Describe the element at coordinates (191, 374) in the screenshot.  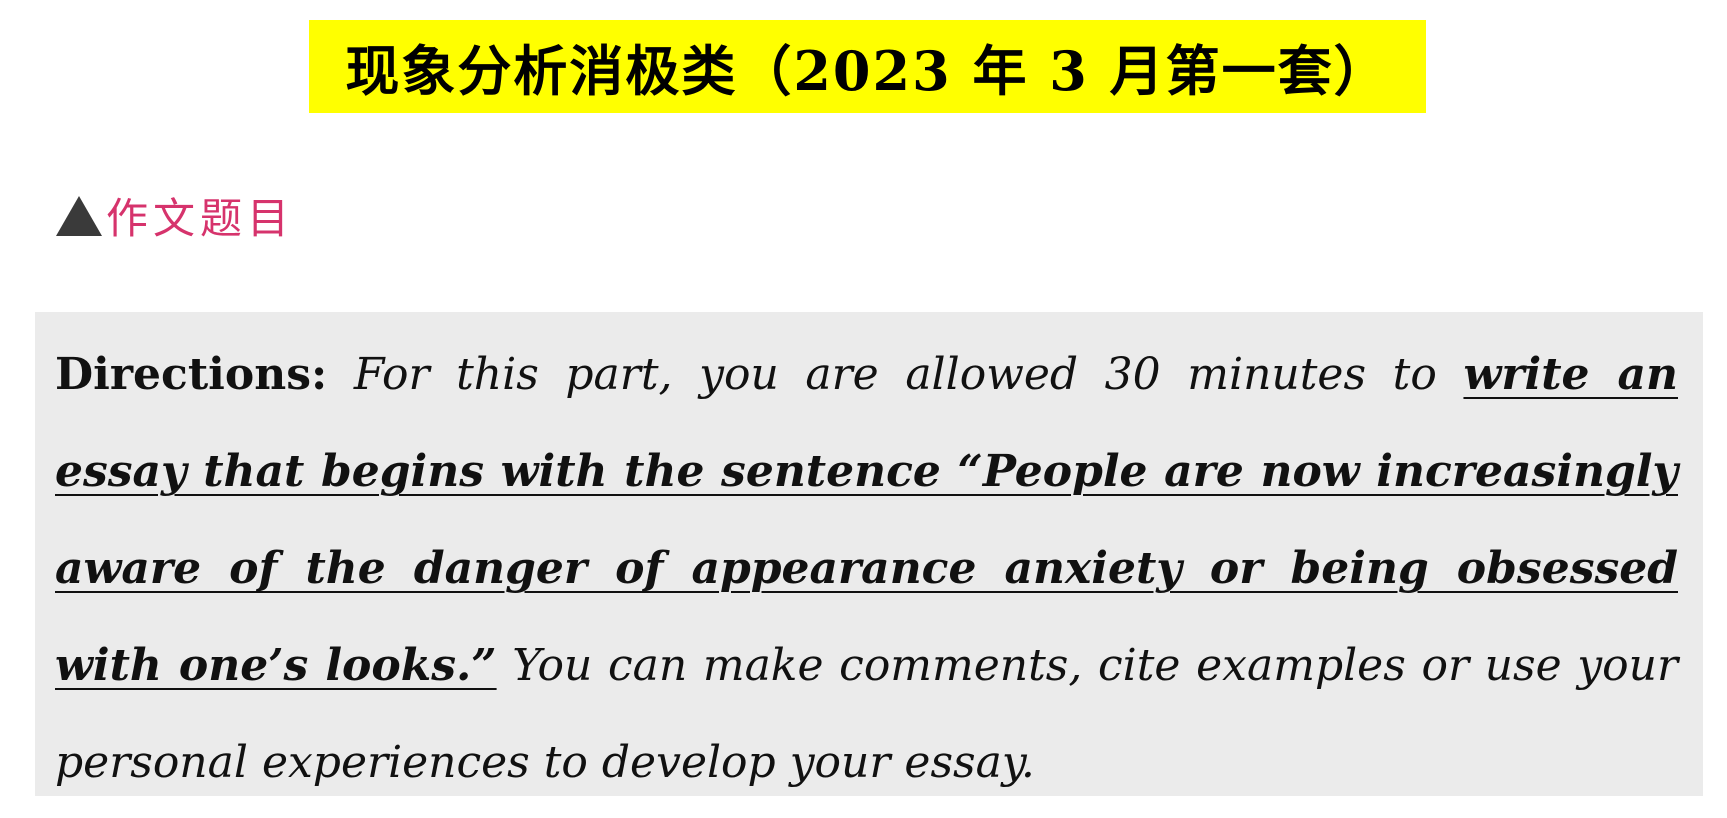
I see `directions-lead: Directions:` at that location.